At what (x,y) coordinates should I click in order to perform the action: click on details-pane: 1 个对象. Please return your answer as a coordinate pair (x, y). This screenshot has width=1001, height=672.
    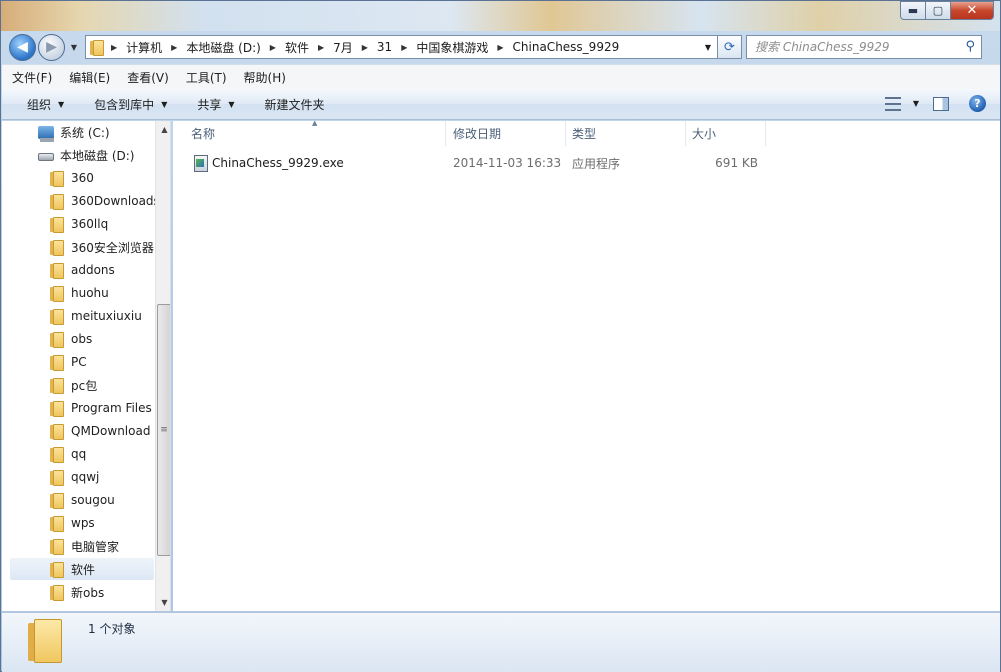
    Looking at the image, I should click on (501, 642).